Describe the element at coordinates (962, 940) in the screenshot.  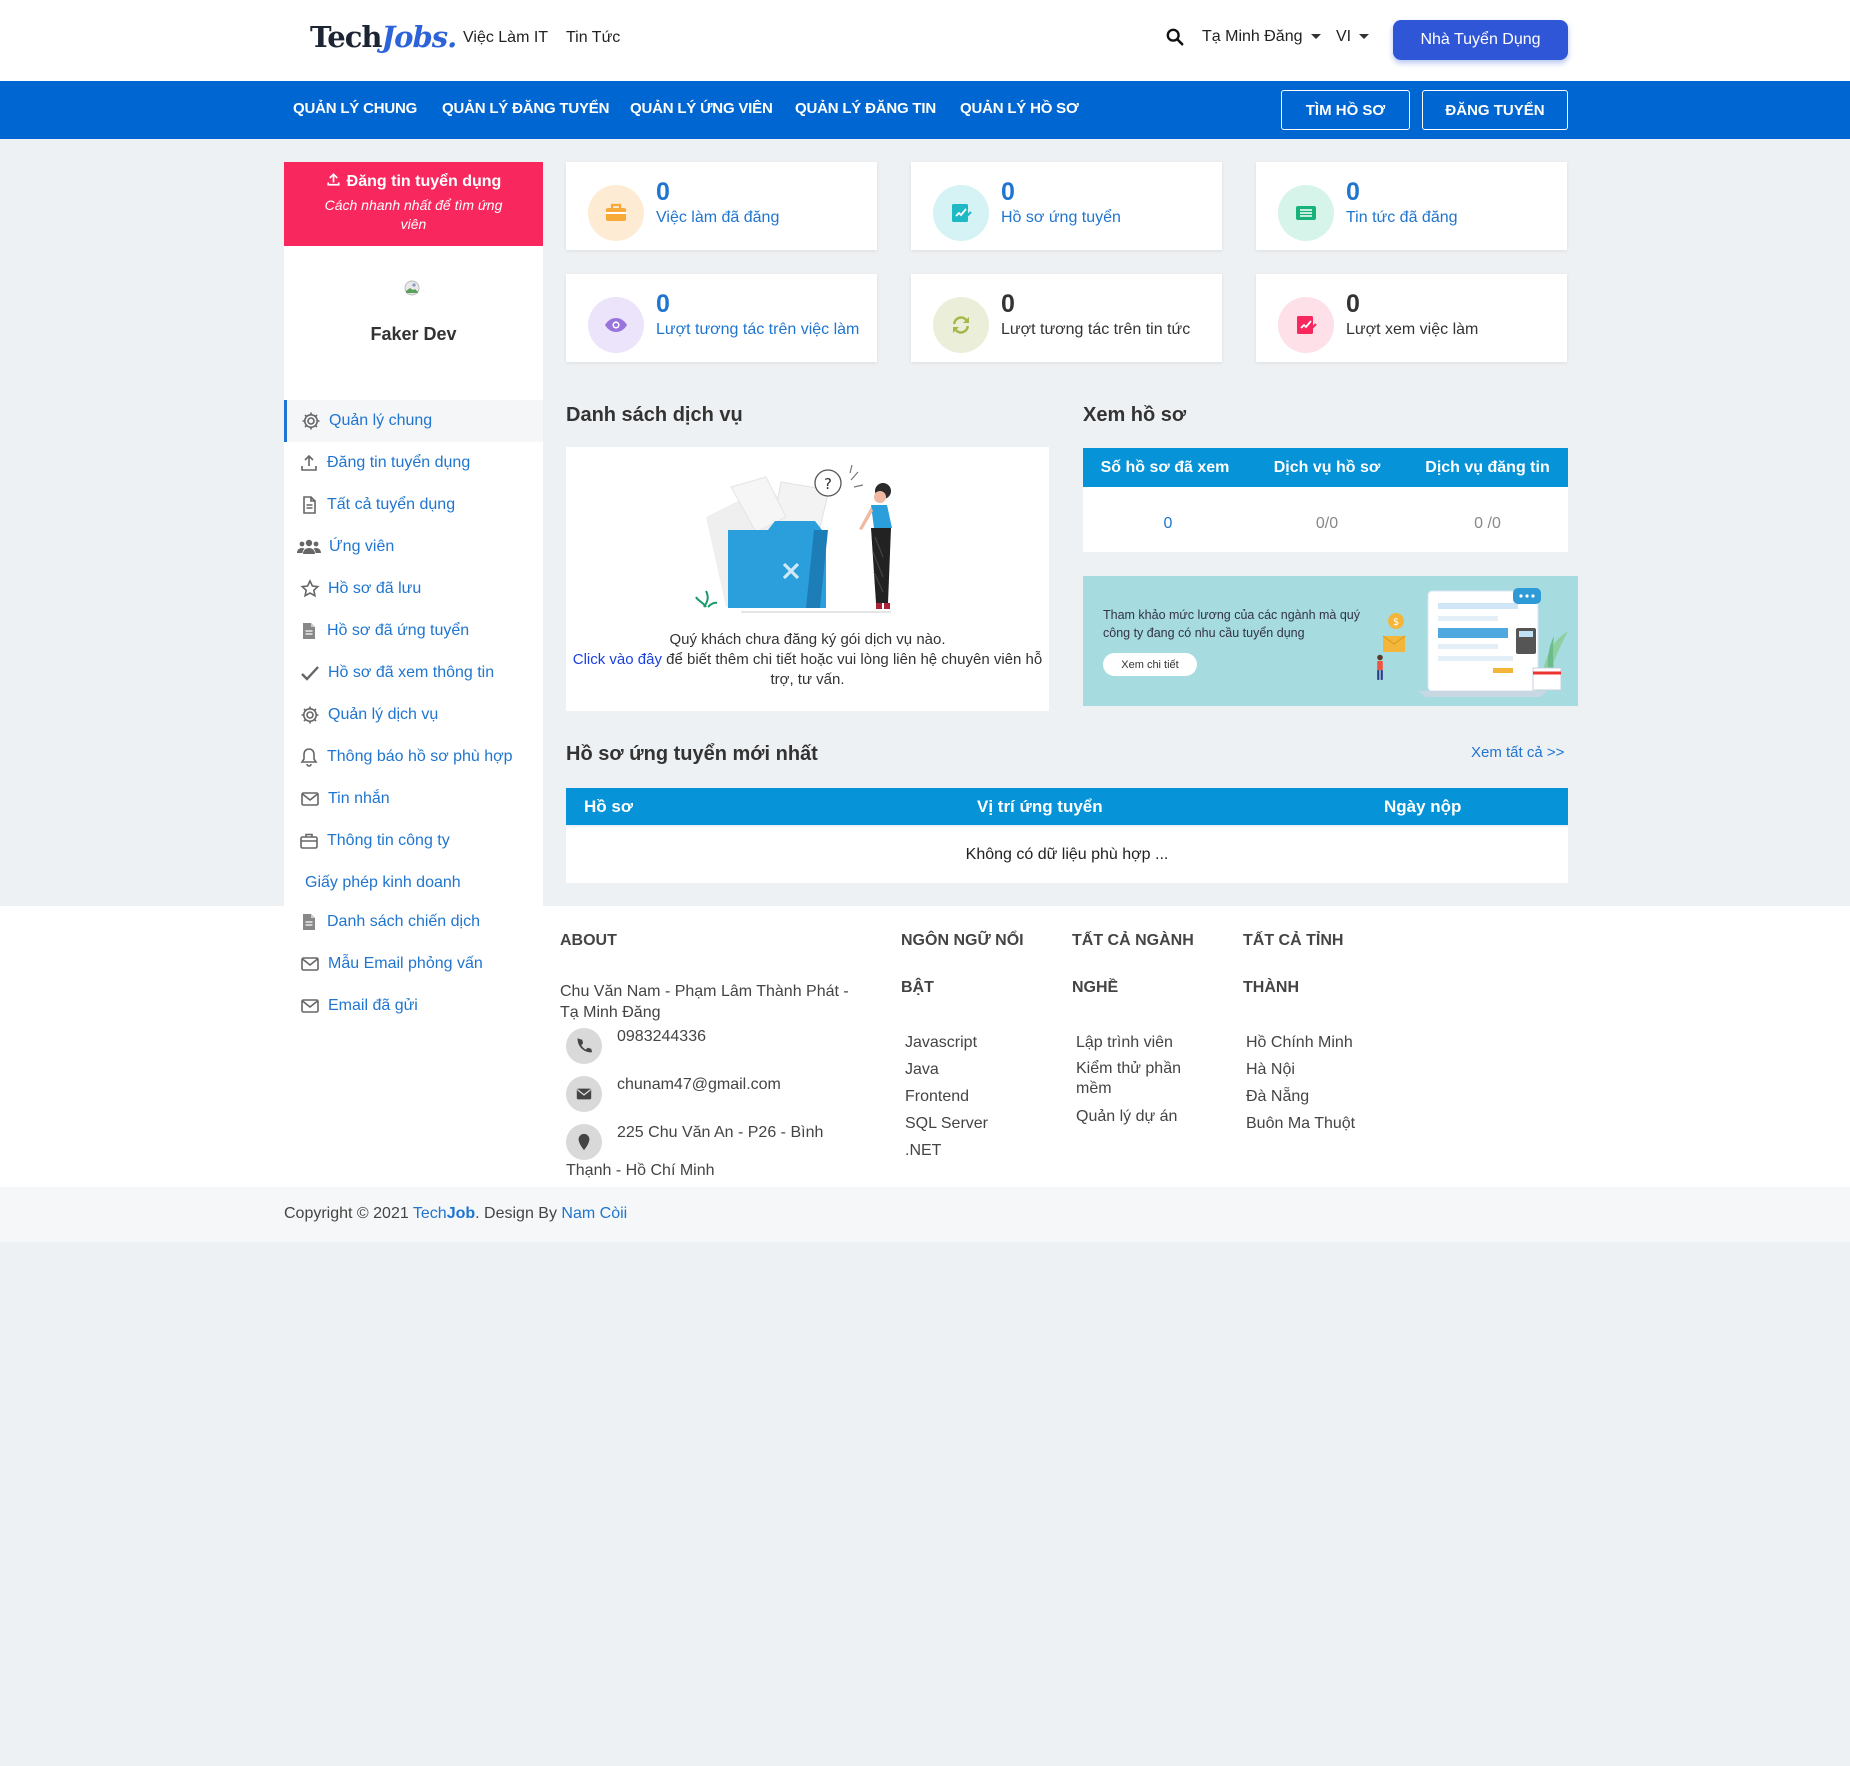
I see `footer-languages-title: NGÔN NGỮ NỔI` at that location.